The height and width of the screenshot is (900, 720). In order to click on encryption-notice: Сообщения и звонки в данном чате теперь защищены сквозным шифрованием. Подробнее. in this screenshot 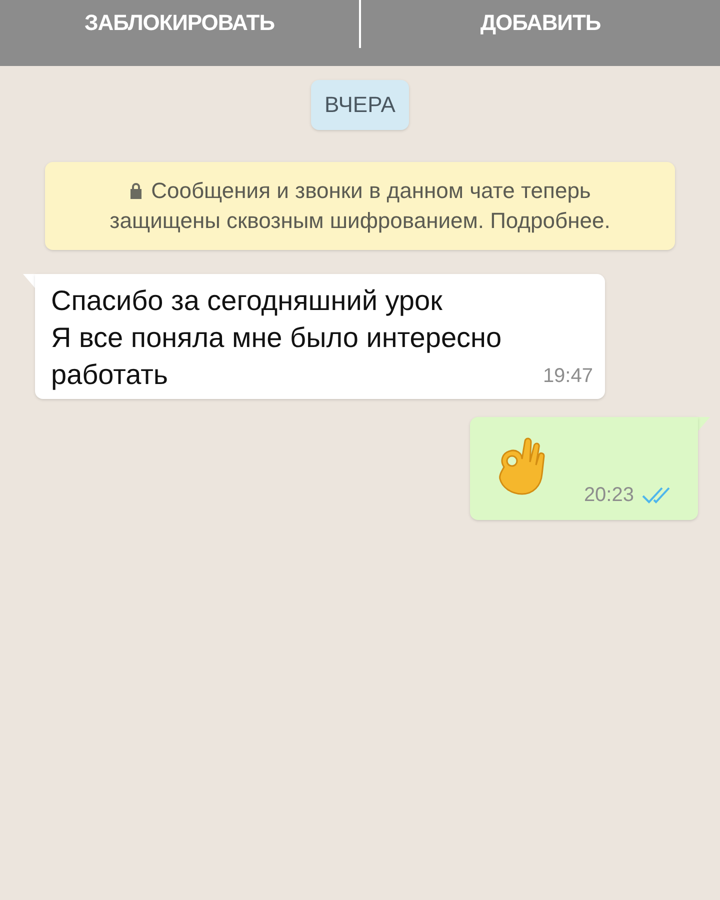, I will do `click(360, 206)`.